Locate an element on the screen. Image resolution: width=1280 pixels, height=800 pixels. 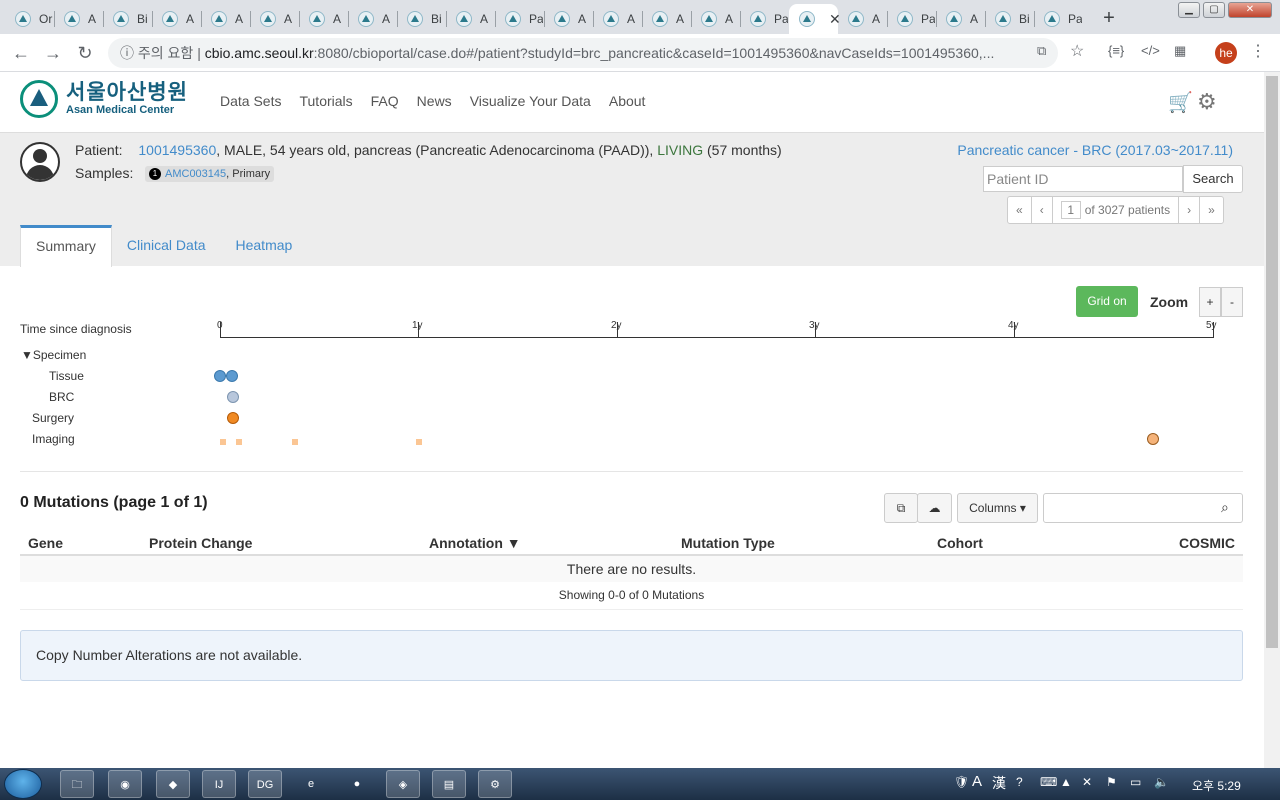
sample-badge: 1 AMC003145, Primary is located at coordinates (210, 174).